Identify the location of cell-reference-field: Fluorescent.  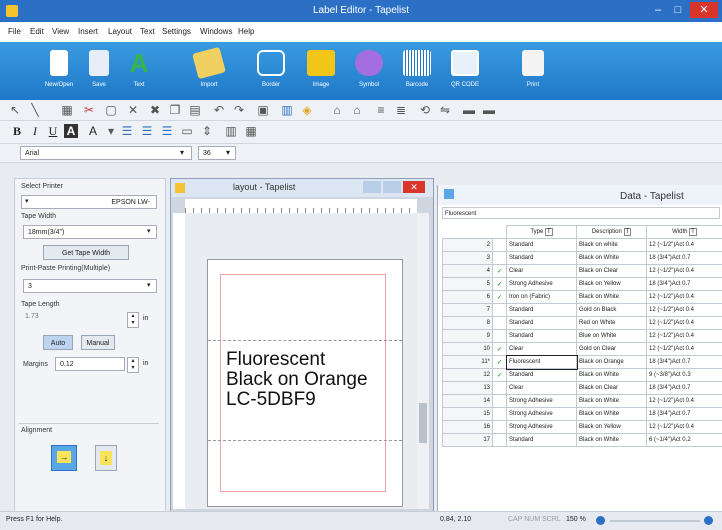
(581, 213).